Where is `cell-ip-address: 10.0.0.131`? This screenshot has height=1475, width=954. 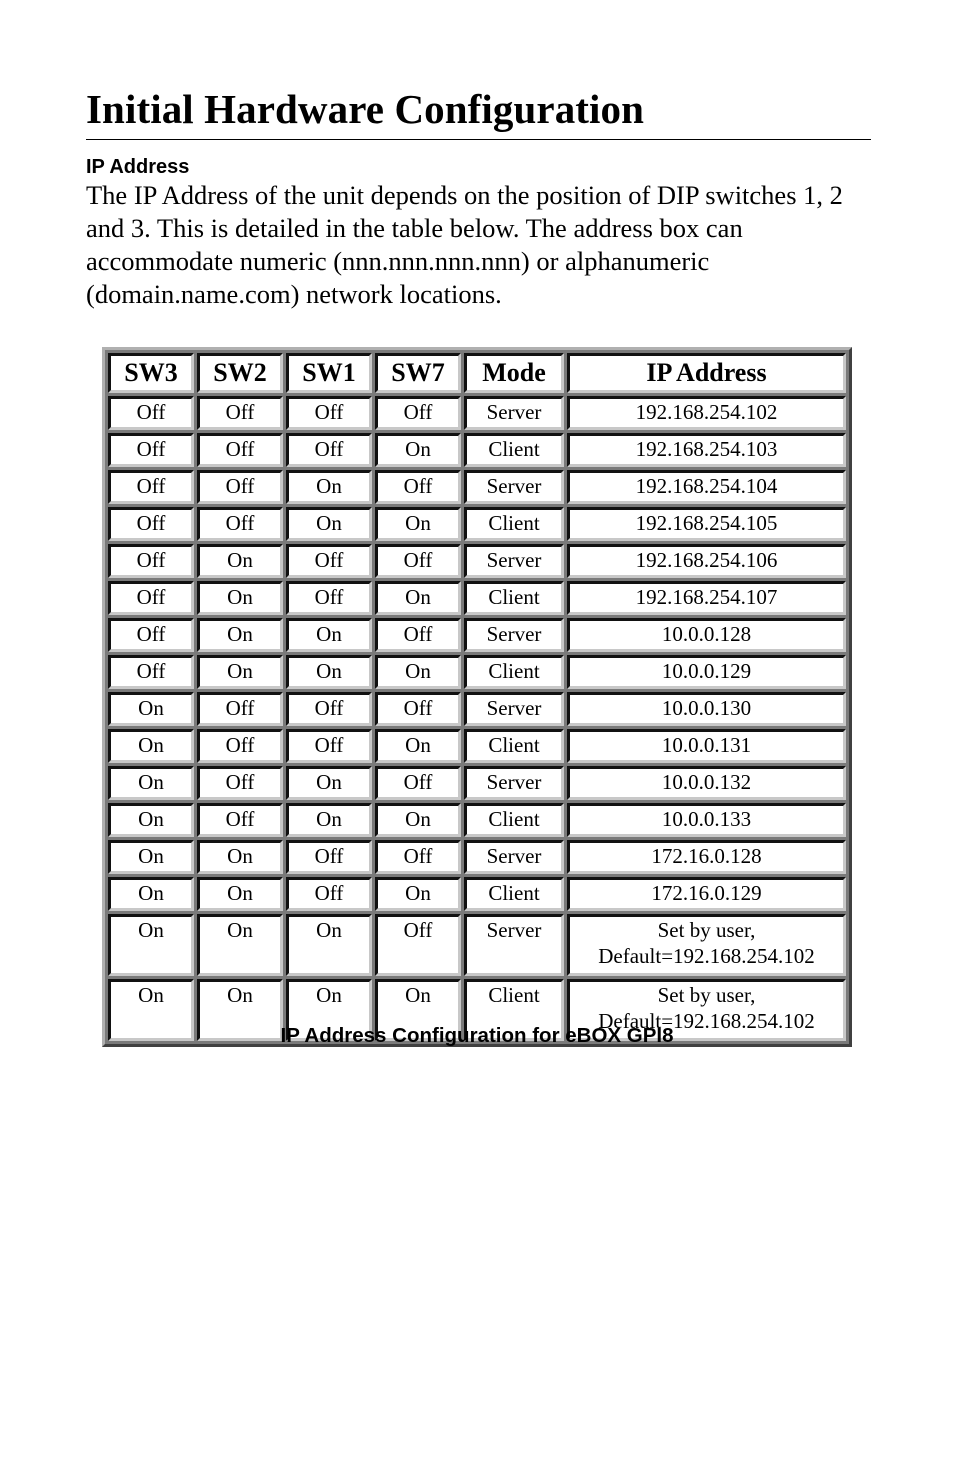 cell-ip-address: 10.0.0.131 is located at coordinates (706, 746).